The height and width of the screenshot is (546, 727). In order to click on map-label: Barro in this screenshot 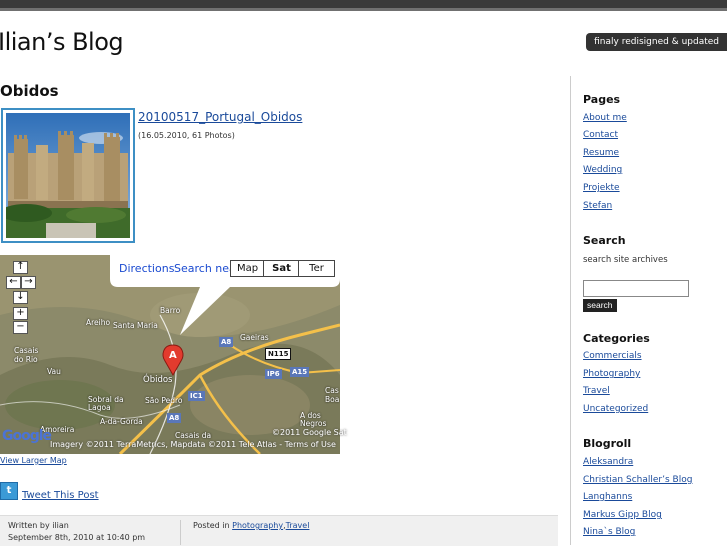, I will do `click(170, 310)`.